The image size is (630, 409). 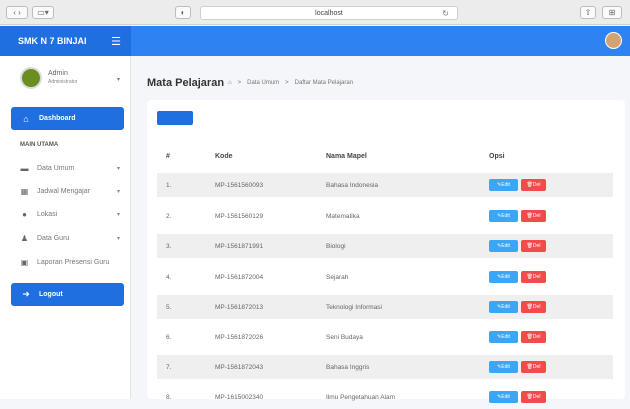 What do you see at coordinates (31, 78) in the screenshot?
I see `avatar` at bounding box center [31, 78].